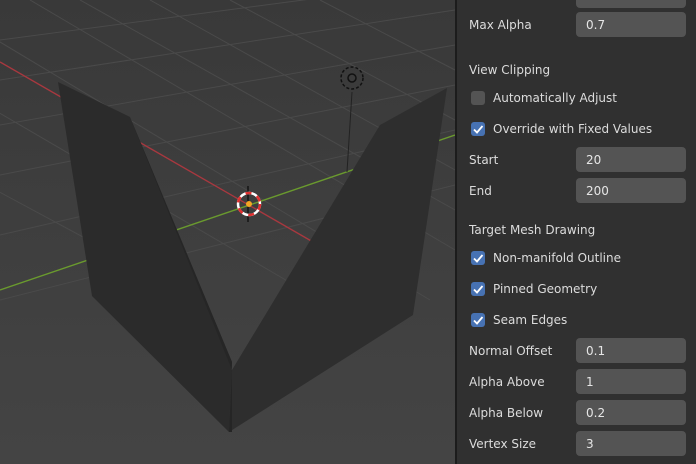  What do you see at coordinates (631, 412) in the screenshot?
I see `alpha-below-field: 0.2` at bounding box center [631, 412].